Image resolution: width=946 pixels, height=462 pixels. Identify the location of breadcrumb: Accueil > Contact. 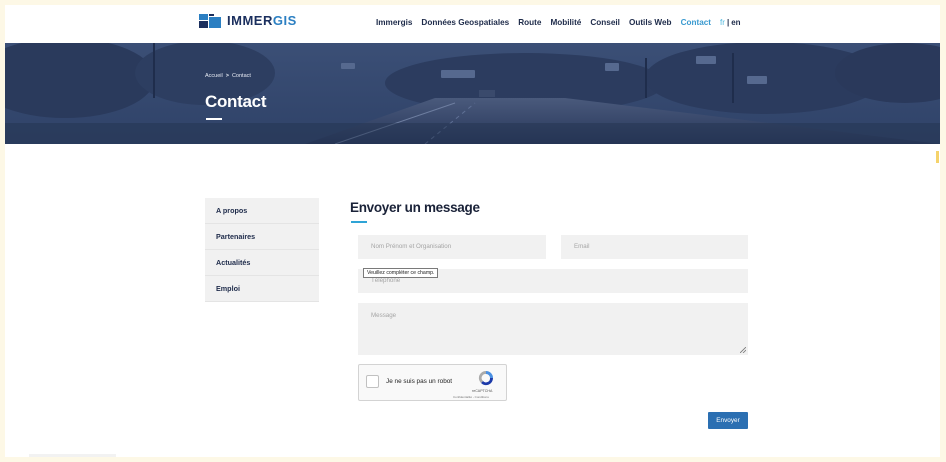
(228, 76).